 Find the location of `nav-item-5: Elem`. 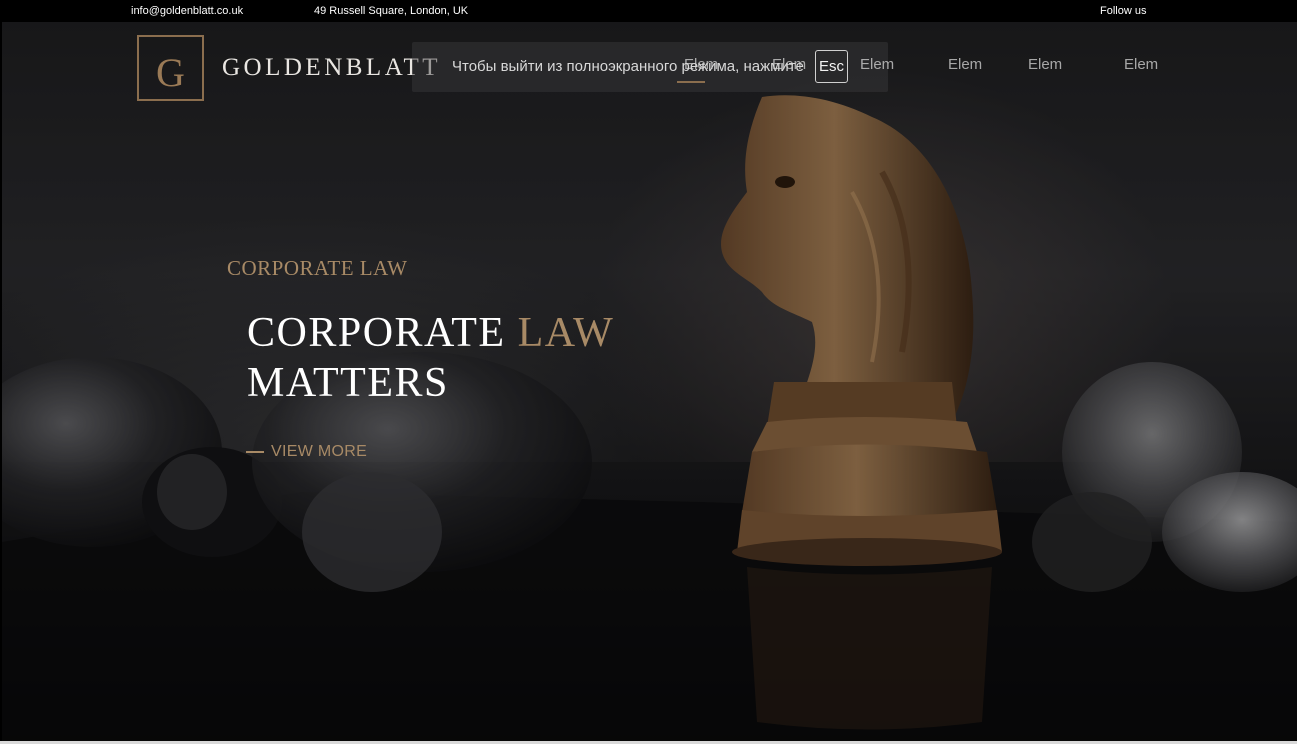

nav-item-5: Elem is located at coordinates (1045, 64).